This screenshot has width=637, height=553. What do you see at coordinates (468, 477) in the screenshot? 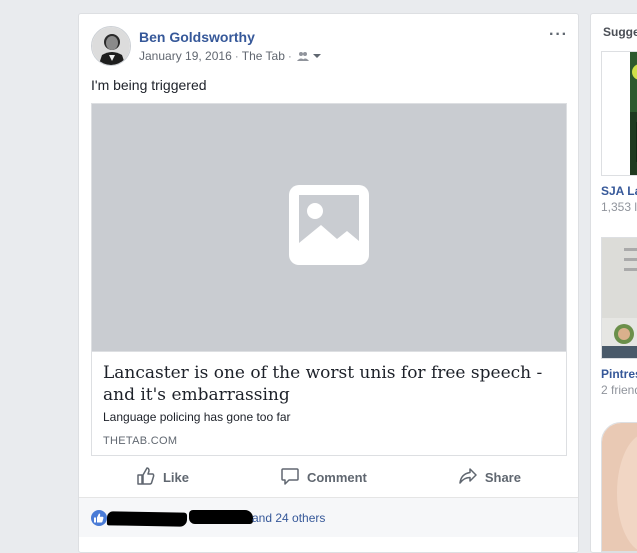
I see `share-icon` at bounding box center [468, 477].